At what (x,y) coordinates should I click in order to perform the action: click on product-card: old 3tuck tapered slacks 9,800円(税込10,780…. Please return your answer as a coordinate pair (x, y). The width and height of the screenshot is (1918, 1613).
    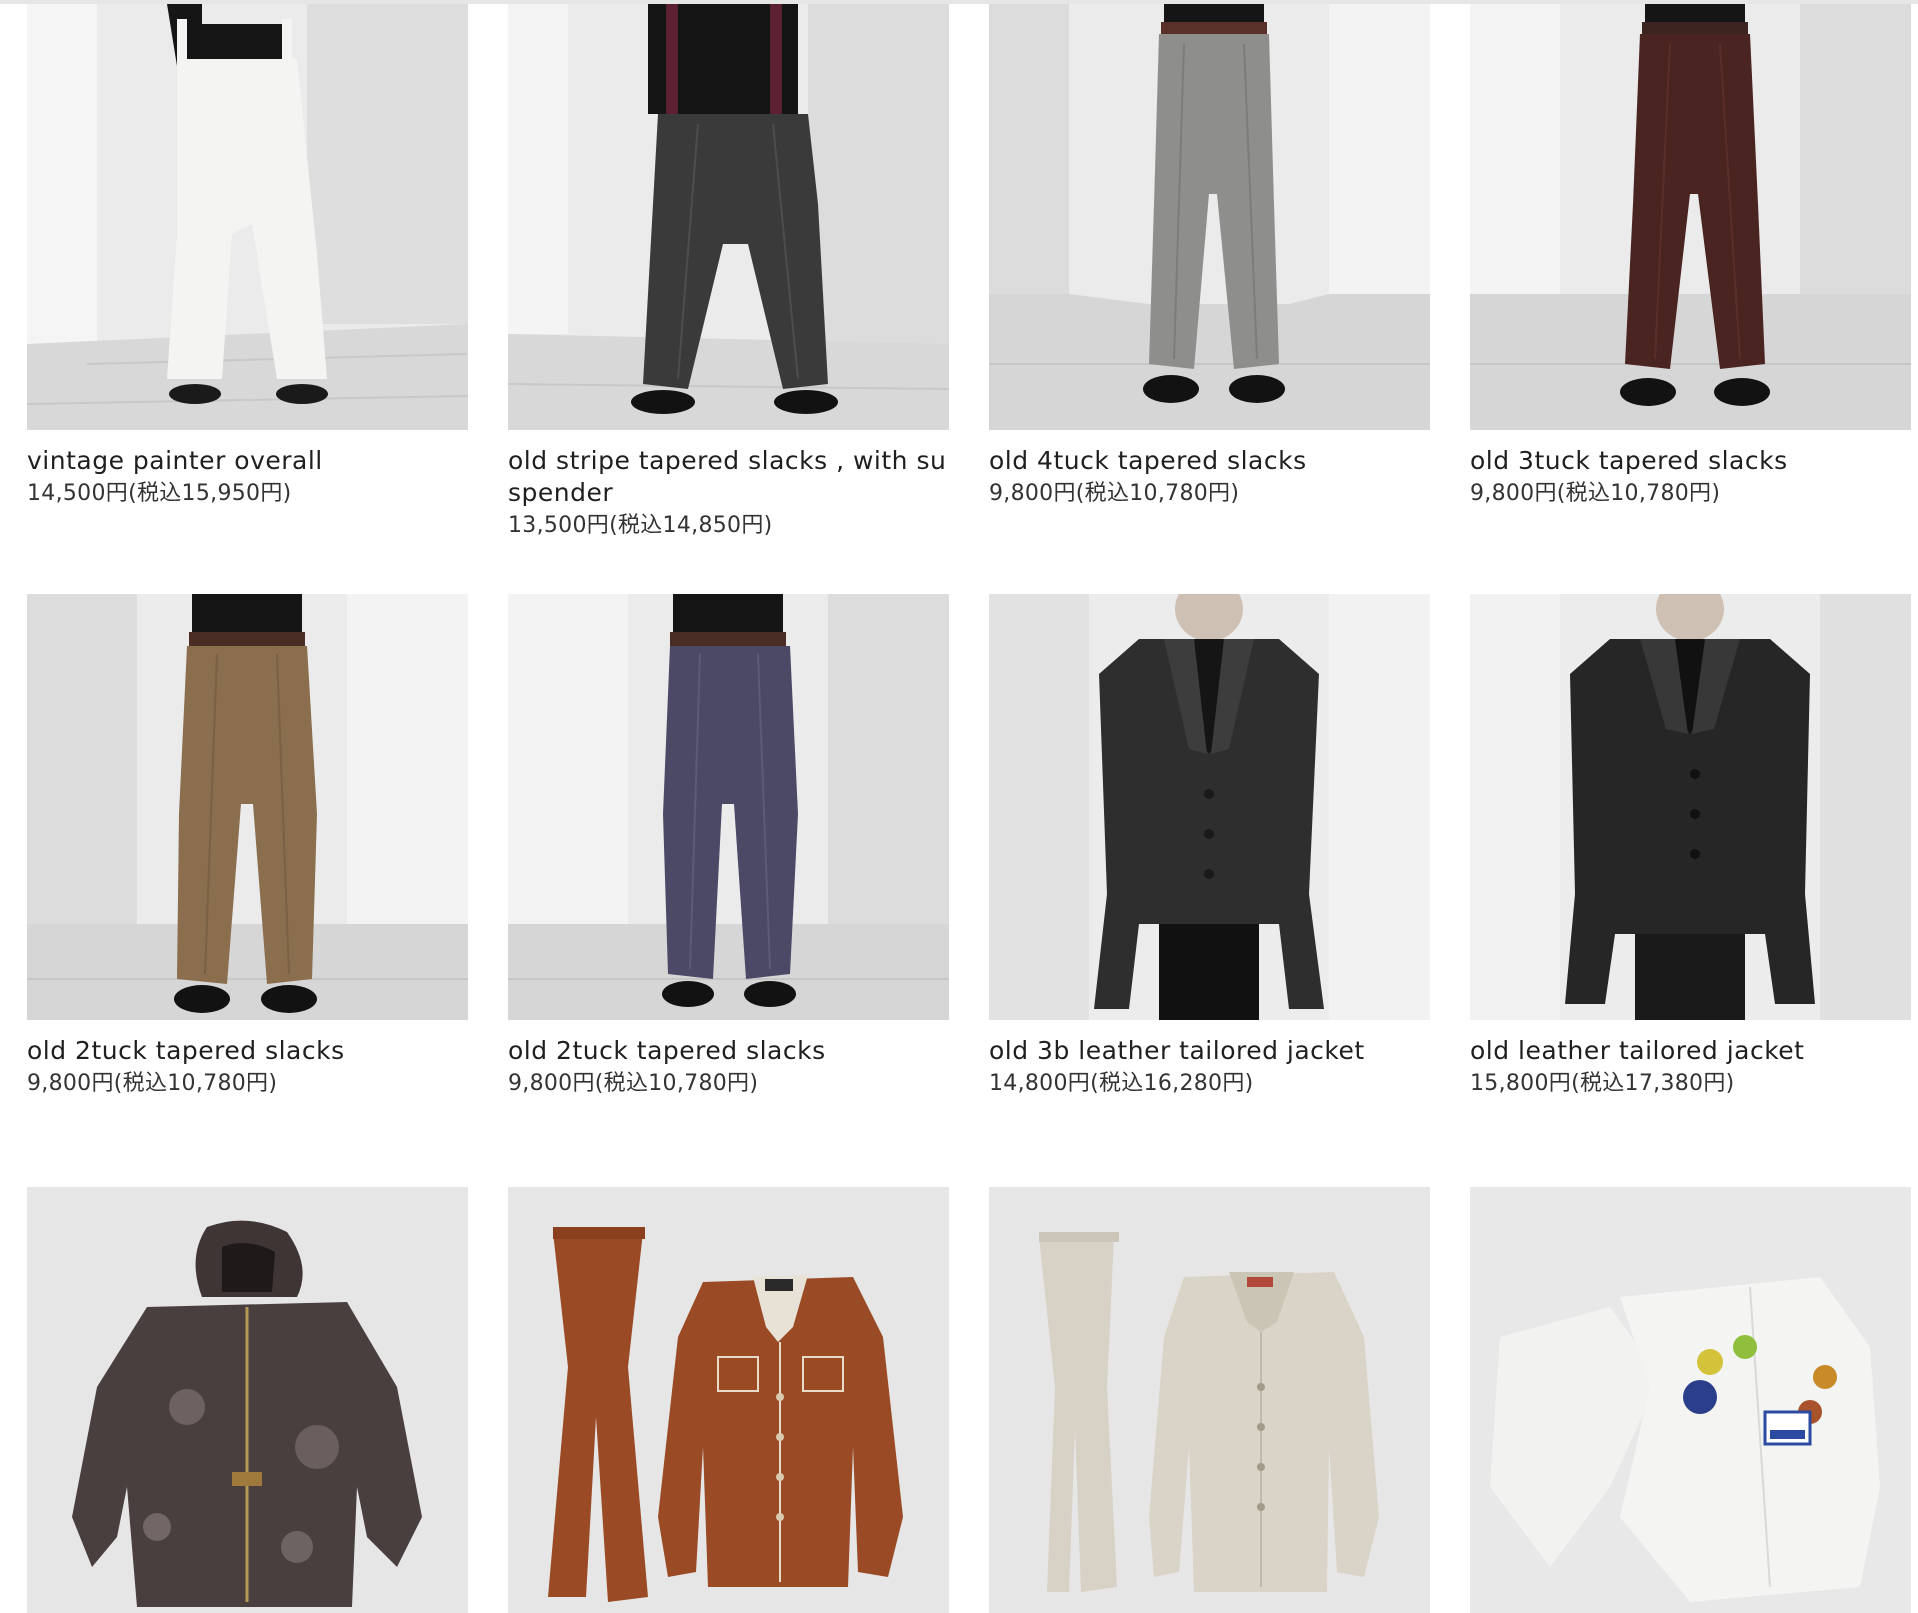
    Looking at the image, I should click on (1690, 299).